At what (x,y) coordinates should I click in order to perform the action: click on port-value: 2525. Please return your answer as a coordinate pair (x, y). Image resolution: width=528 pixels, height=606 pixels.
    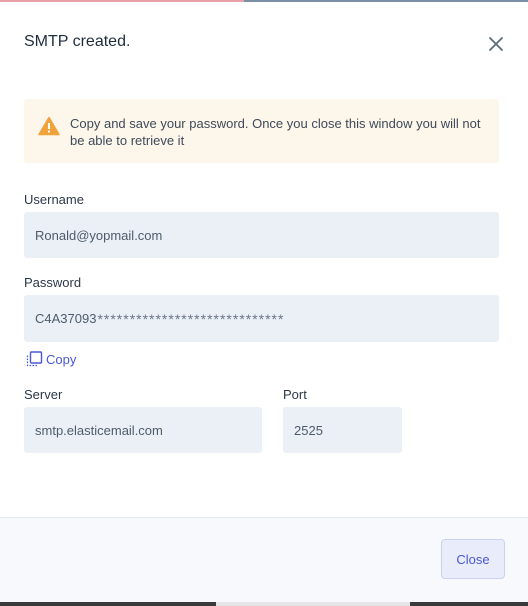
    Looking at the image, I should click on (308, 430).